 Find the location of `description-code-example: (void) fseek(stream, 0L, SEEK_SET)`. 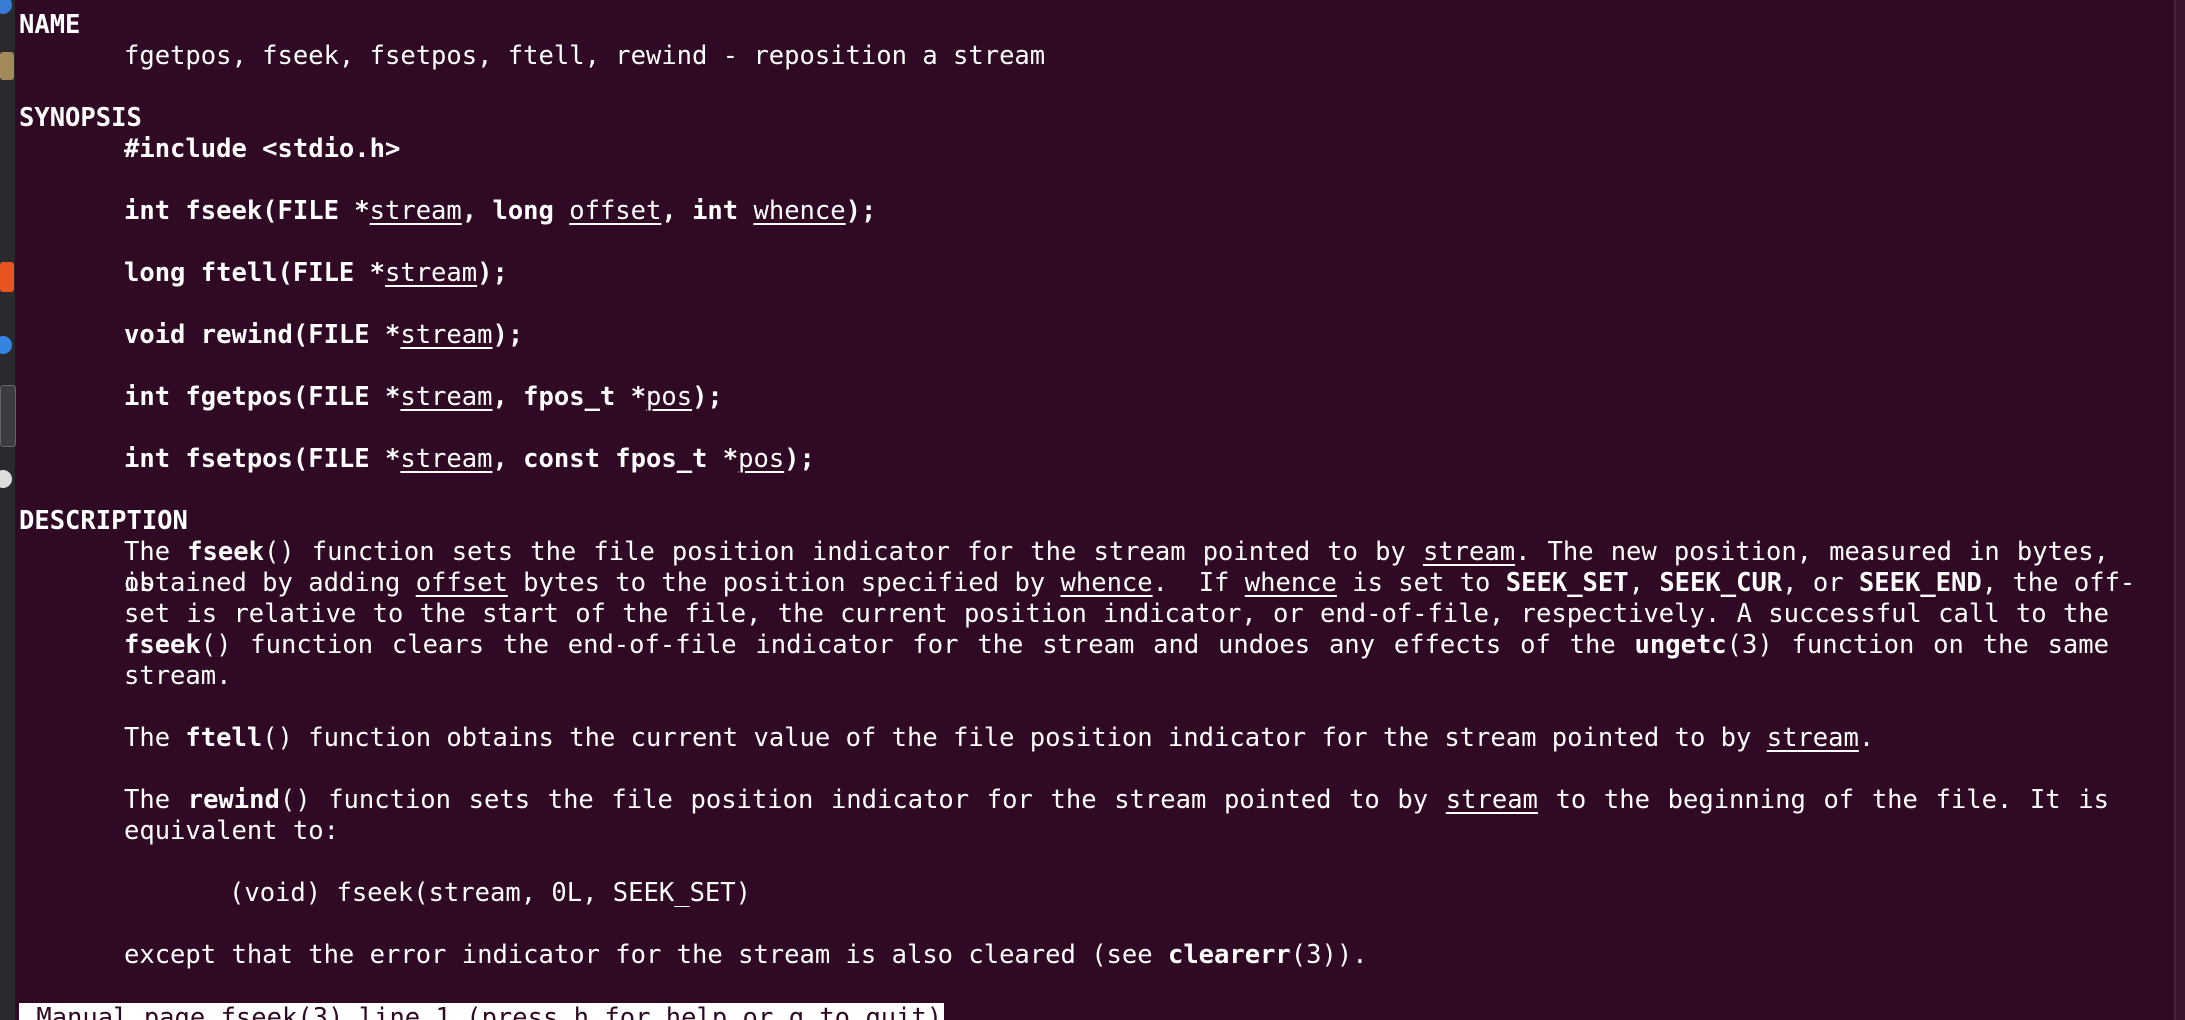

description-code-example: (void) fseek(stream, 0L, SEEK_SET) is located at coordinates (490, 893).